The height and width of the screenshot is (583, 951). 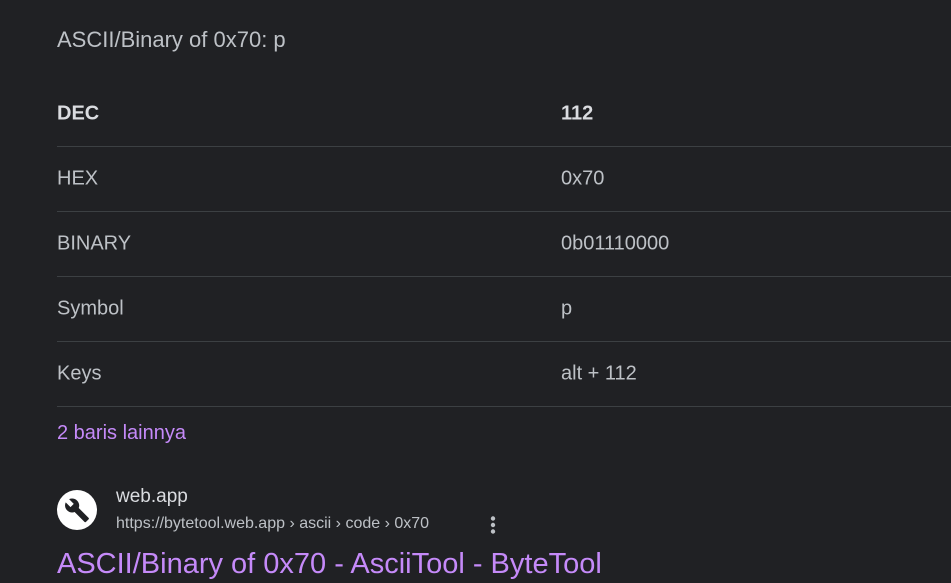 What do you see at coordinates (504, 374) in the screenshot?
I see `table-row: Keys alt + 112` at bounding box center [504, 374].